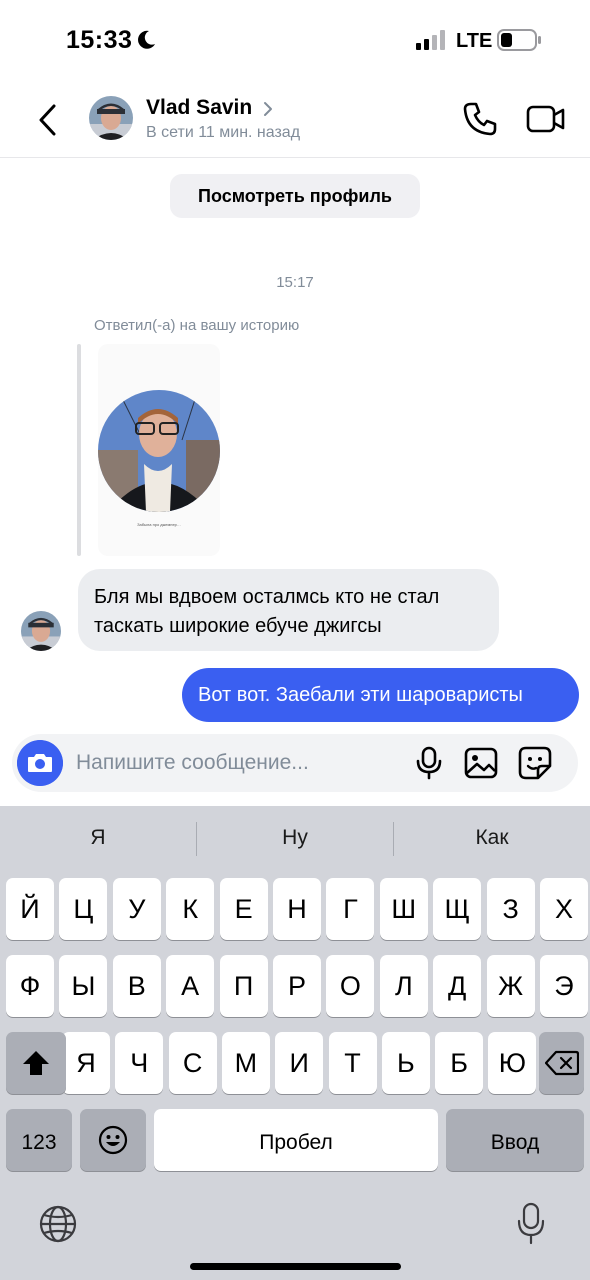 This screenshot has width=590, height=1280. I want to click on shift-icon, so click(36, 1063).